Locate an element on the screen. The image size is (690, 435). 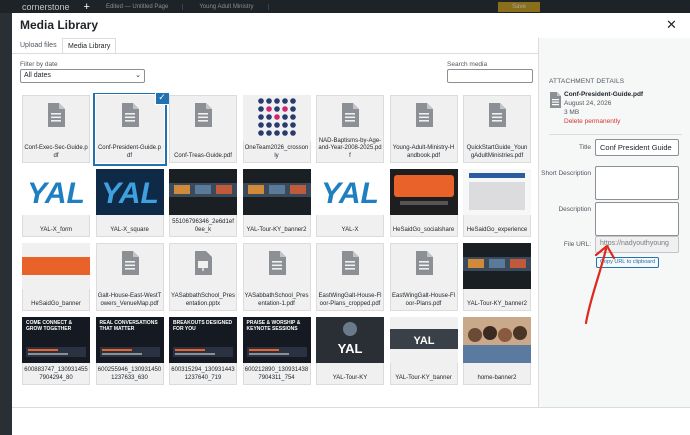
experience-image is located at coordinates (497, 192).